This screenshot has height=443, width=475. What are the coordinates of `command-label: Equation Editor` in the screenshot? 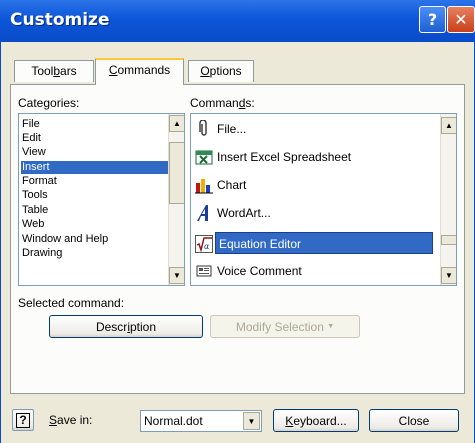 It's located at (324, 243).